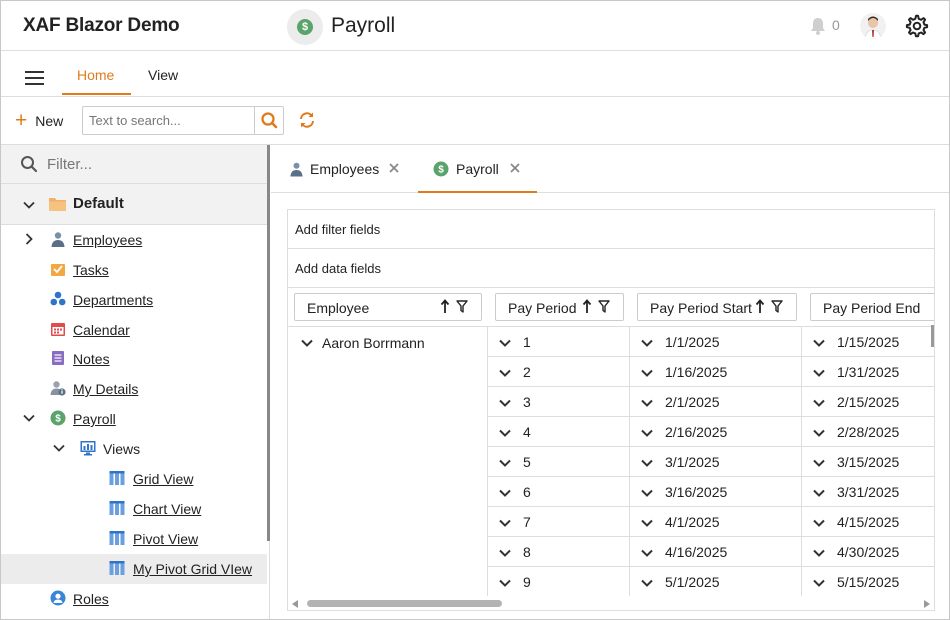 The width and height of the screenshot is (950, 620). I want to click on tab-view: View, so click(163, 75).